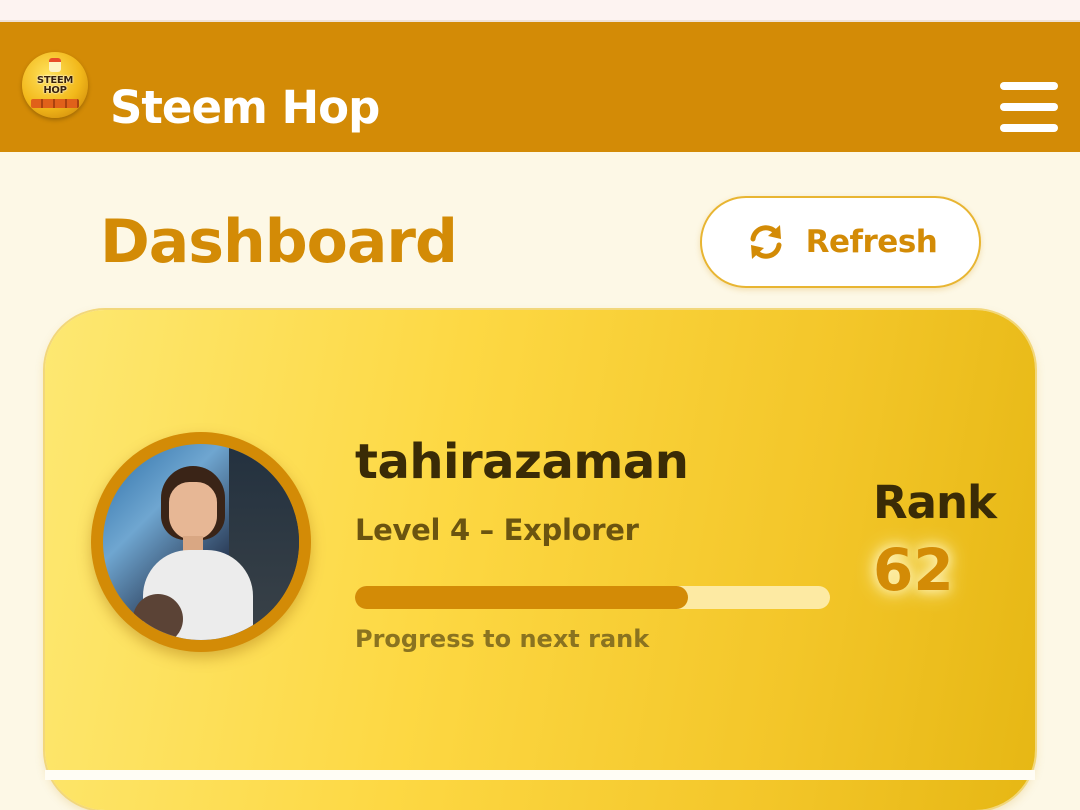 This screenshot has width=1080, height=810. Describe the element at coordinates (279, 242) in the screenshot. I see `page-title: Dashboard` at that location.